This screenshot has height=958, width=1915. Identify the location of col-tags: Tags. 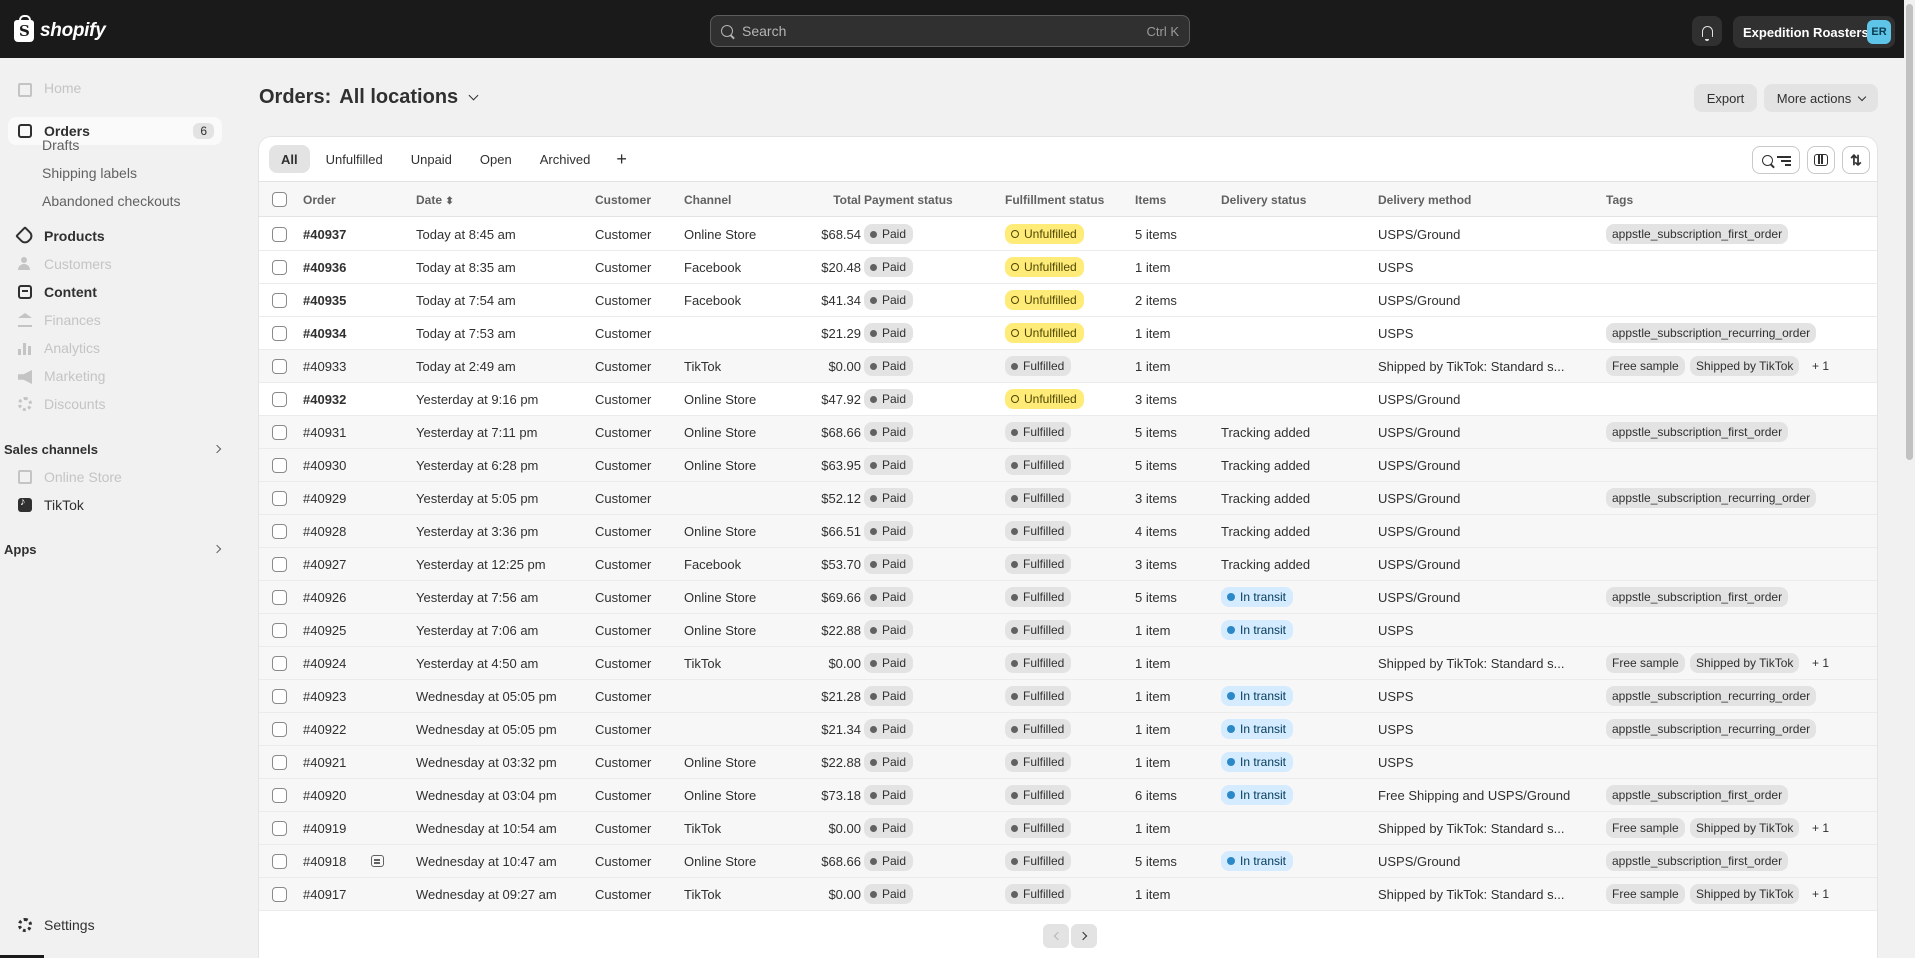
(1619, 200).